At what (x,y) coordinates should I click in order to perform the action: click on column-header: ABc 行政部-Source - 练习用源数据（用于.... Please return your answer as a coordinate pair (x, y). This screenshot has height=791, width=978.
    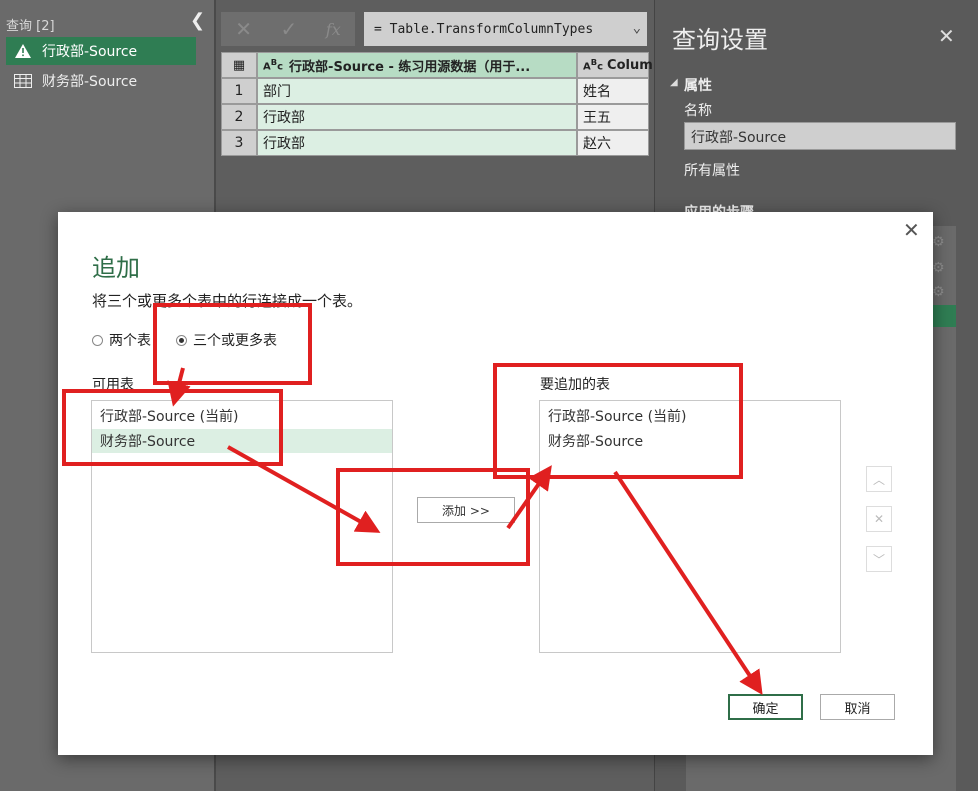
    Looking at the image, I should click on (417, 65).